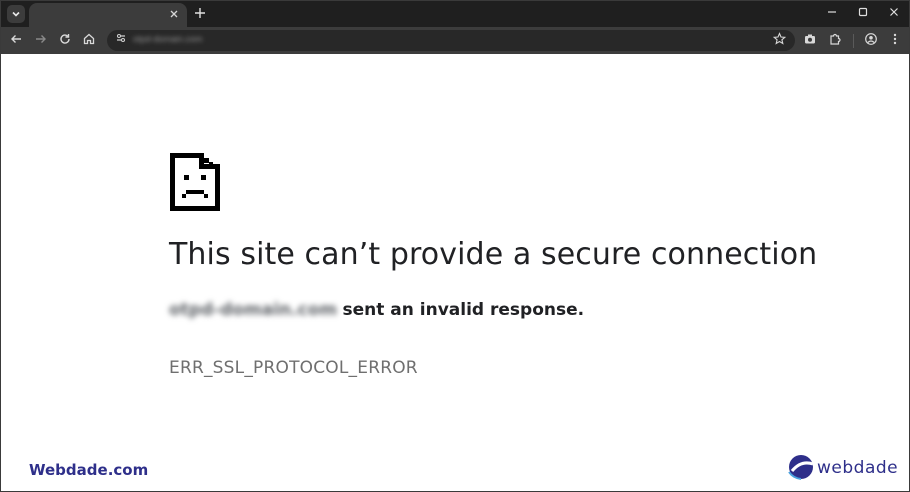  Describe the element at coordinates (835, 41) in the screenshot. I see `extensions-icon` at that location.